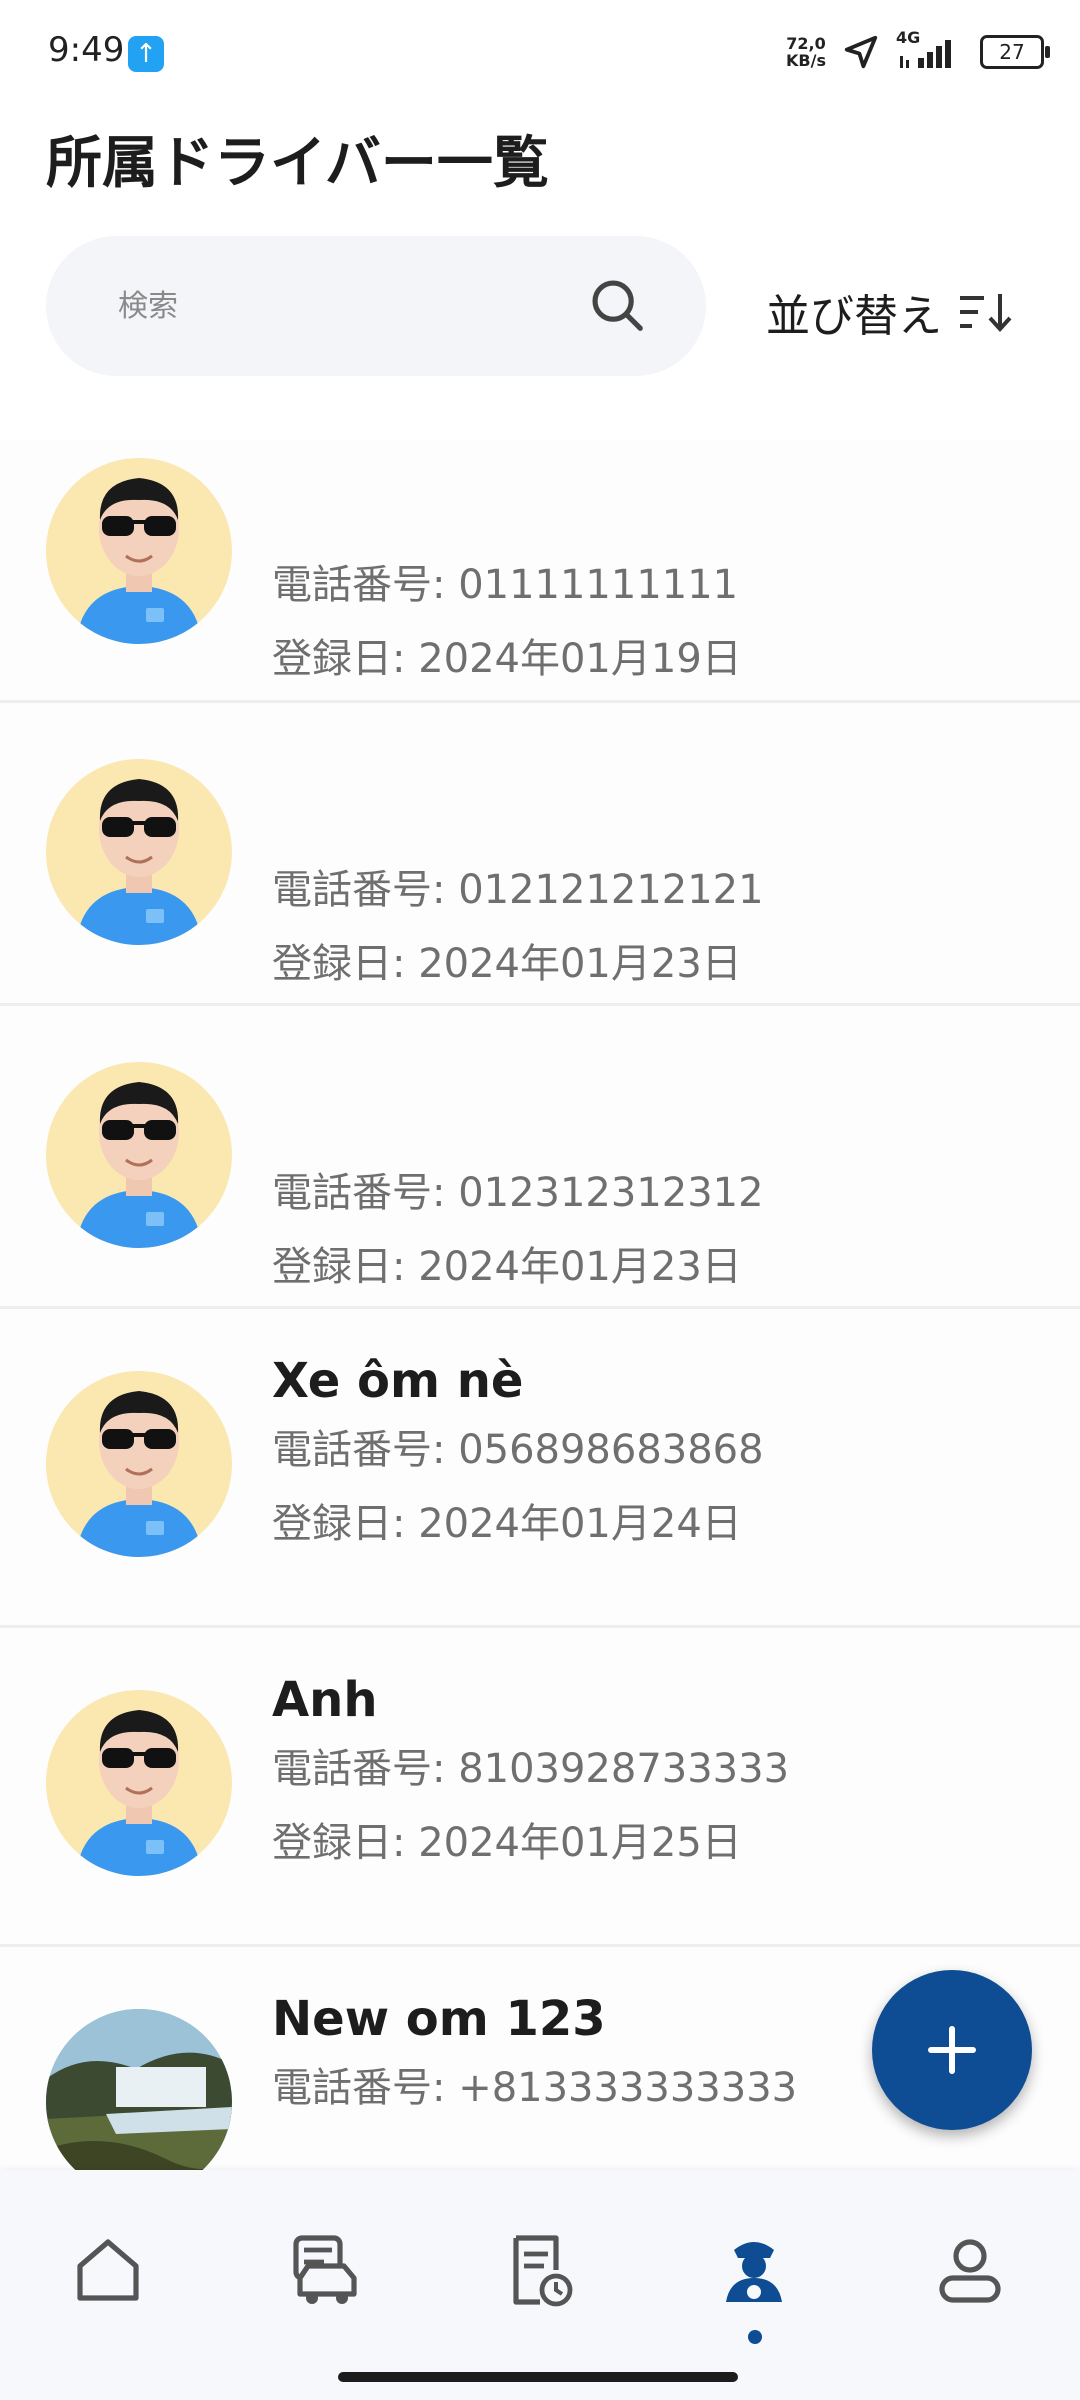 Image resolution: width=1080 pixels, height=2400 pixels. I want to click on driver-name: Anh, so click(325, 1700).